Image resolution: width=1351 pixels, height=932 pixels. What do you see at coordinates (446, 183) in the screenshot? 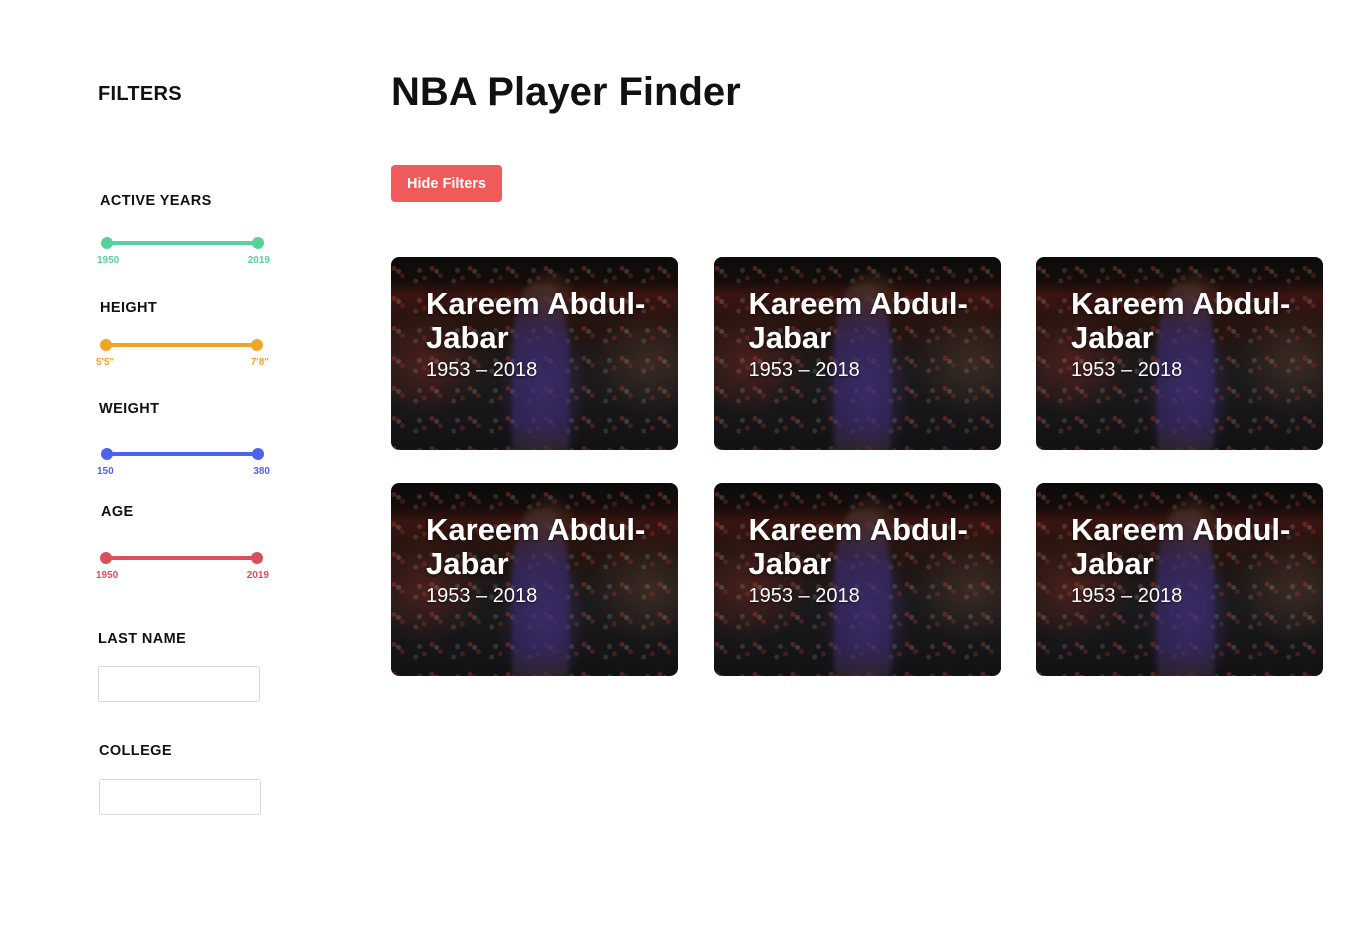
I see `hide-filters-button: Hide Filters` at bounding box center [446, 183].